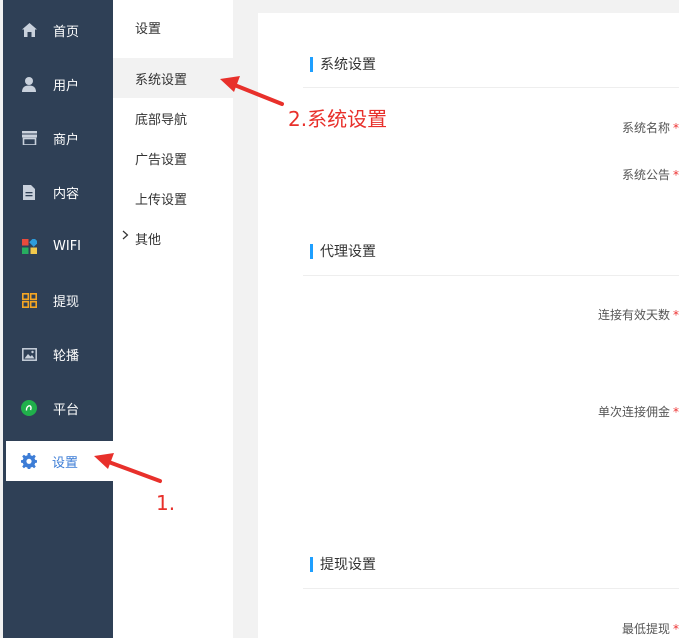 Image resolution: width=679 pixels, height=638 pixels. Describe the element at coordinates (166, 503) in the screenshot. I see `annotation-step1: 1.` at that location.